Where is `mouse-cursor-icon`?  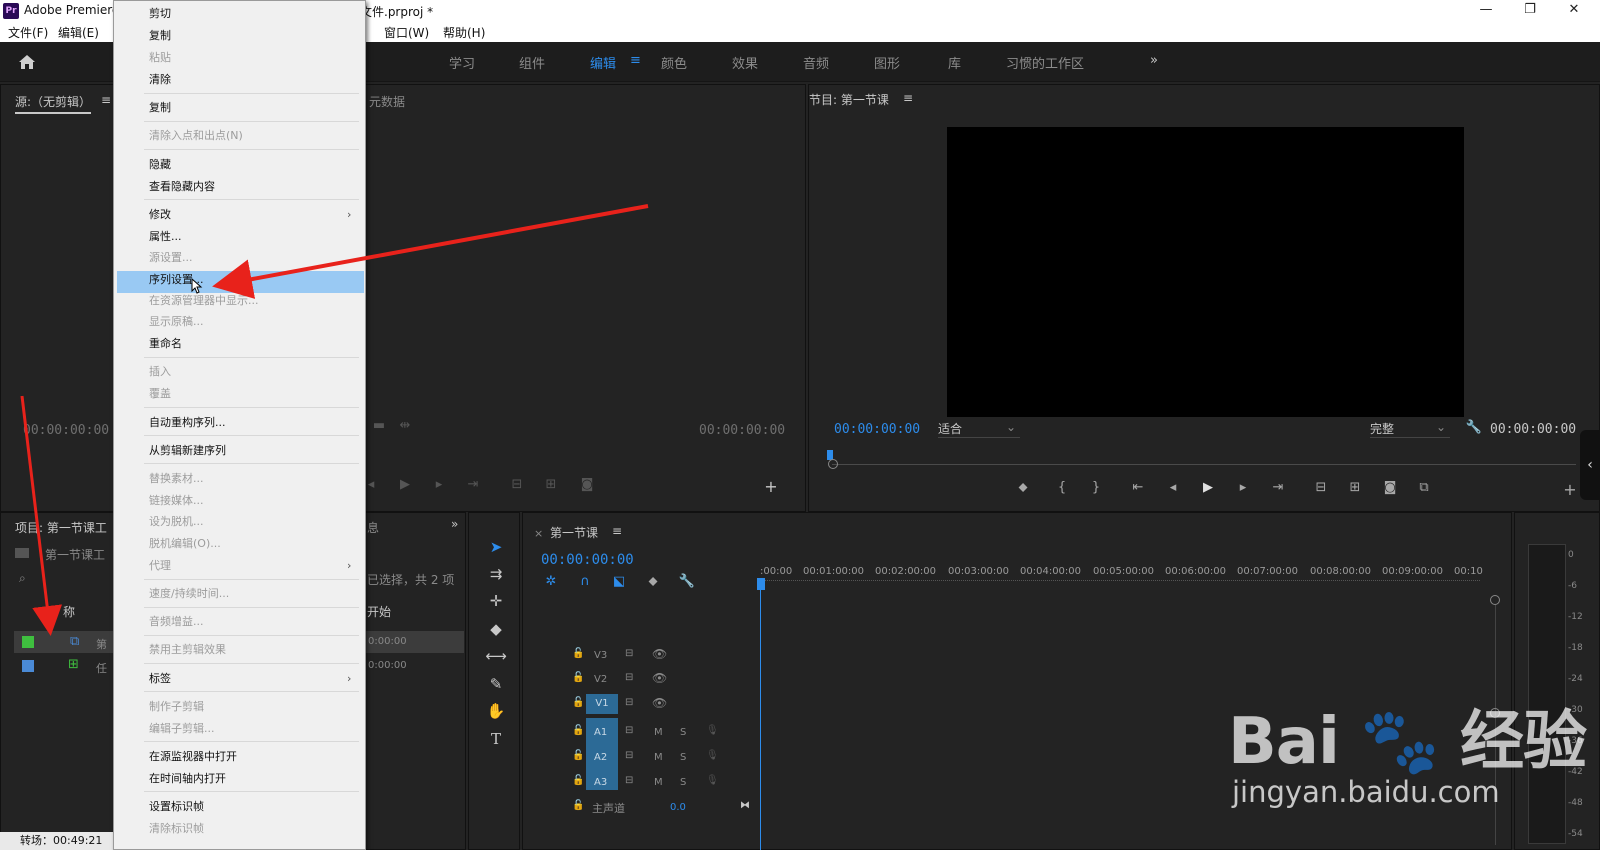
mouse-cursor-icon is located at coordinates (197, 286).